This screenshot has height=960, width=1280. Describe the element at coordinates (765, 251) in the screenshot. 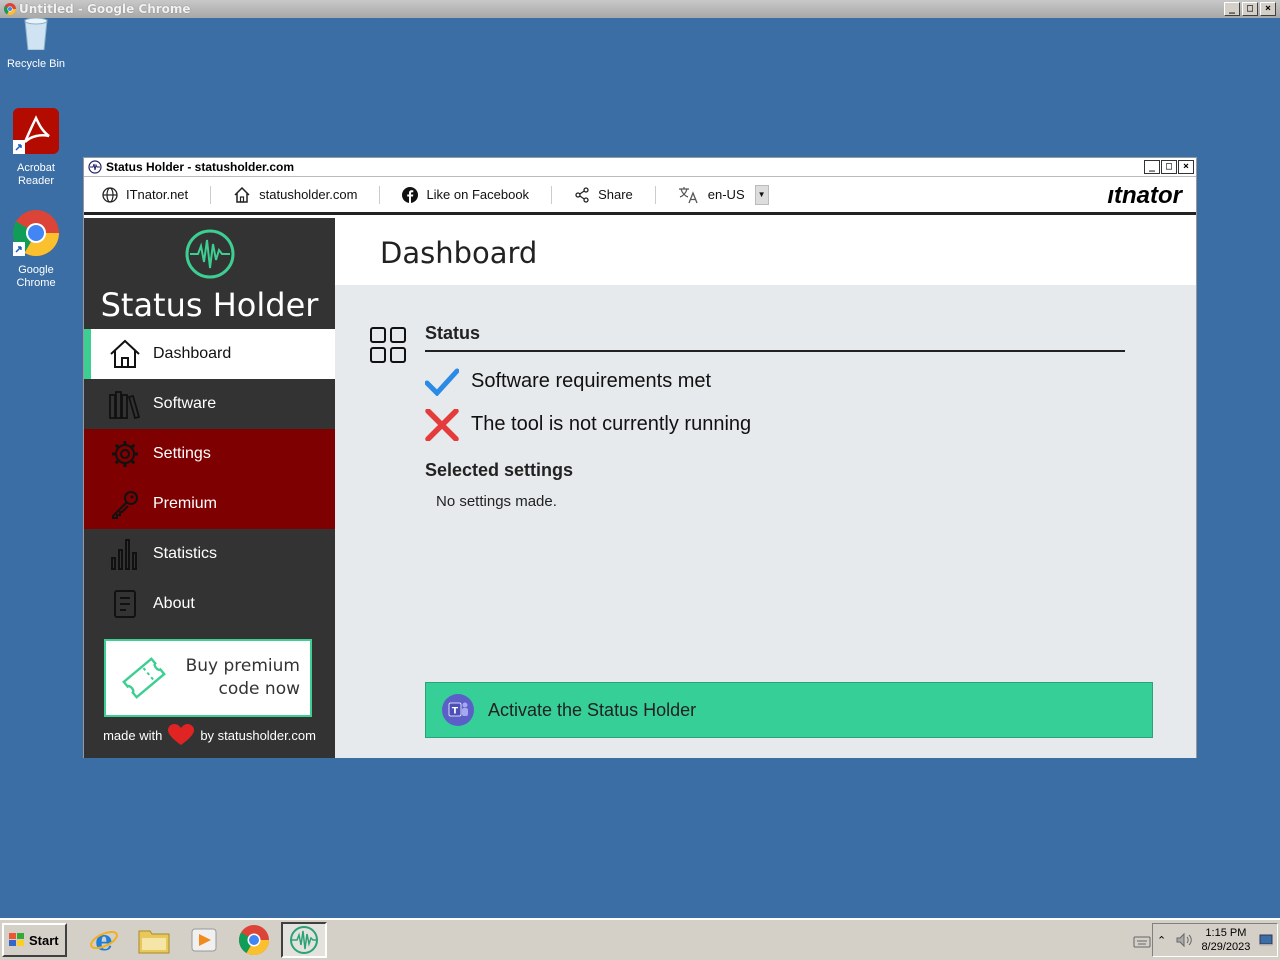

I see `page-title: Dashboard` at that location.